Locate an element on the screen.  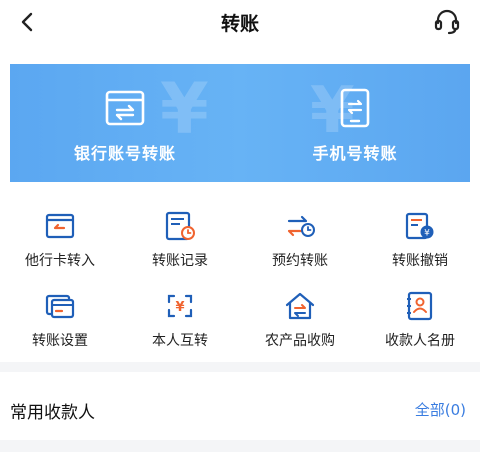
grid-item-label: 本人互转 is located at coordinates (180, 341).